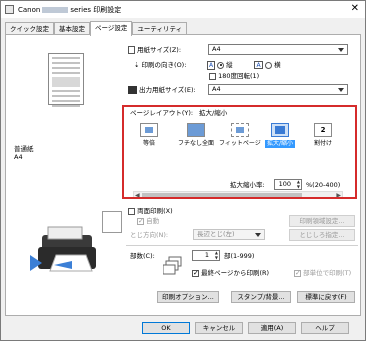 This screenshot has height=341, width=366. I want to click on divider, so click(242, 245).